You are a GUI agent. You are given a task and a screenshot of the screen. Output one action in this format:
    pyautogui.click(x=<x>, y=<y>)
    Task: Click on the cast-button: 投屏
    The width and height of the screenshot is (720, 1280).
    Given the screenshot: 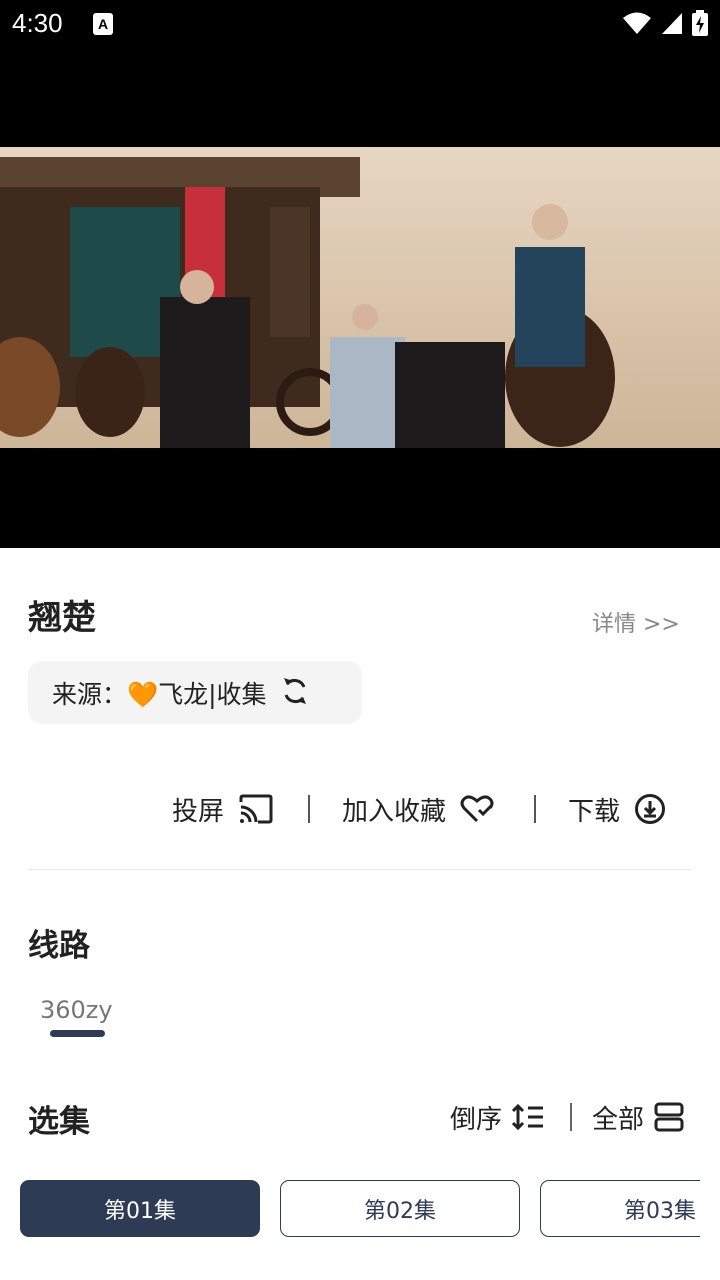 What is the action you would take?
    pyautogui.click(x=223, y=809)
    